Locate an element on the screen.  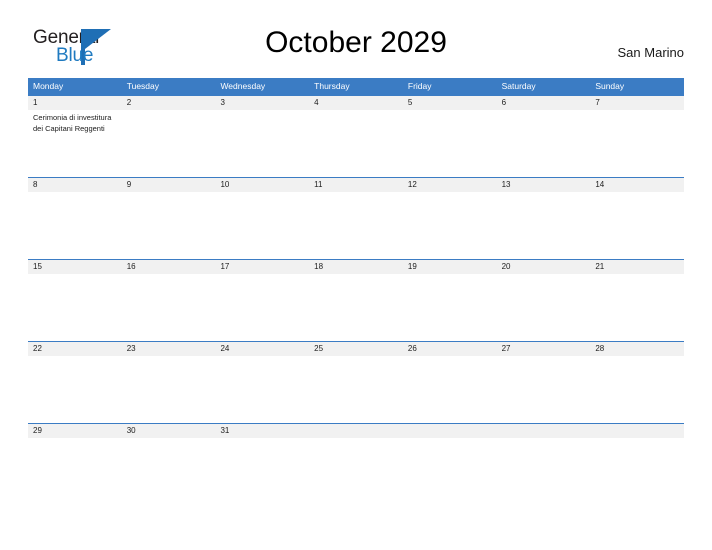
date-number: 30 is located at coordinates (169, 431).